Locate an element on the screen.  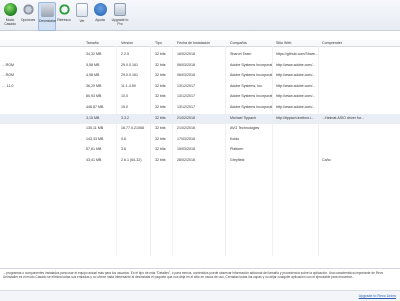
cell-size: 4,98 MB is located at coordinates (93, 75).